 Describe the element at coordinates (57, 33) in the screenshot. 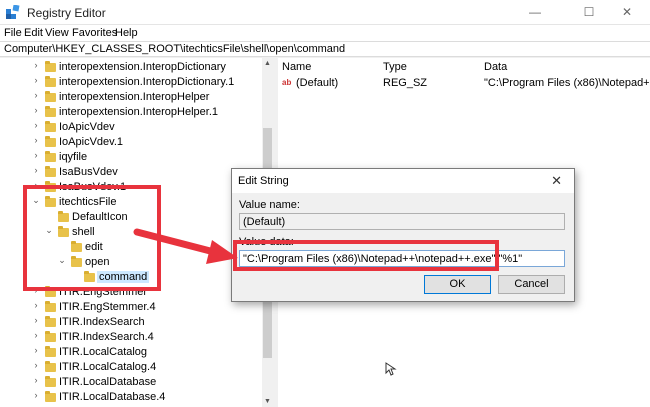

I see `menu-view: View` at that location.